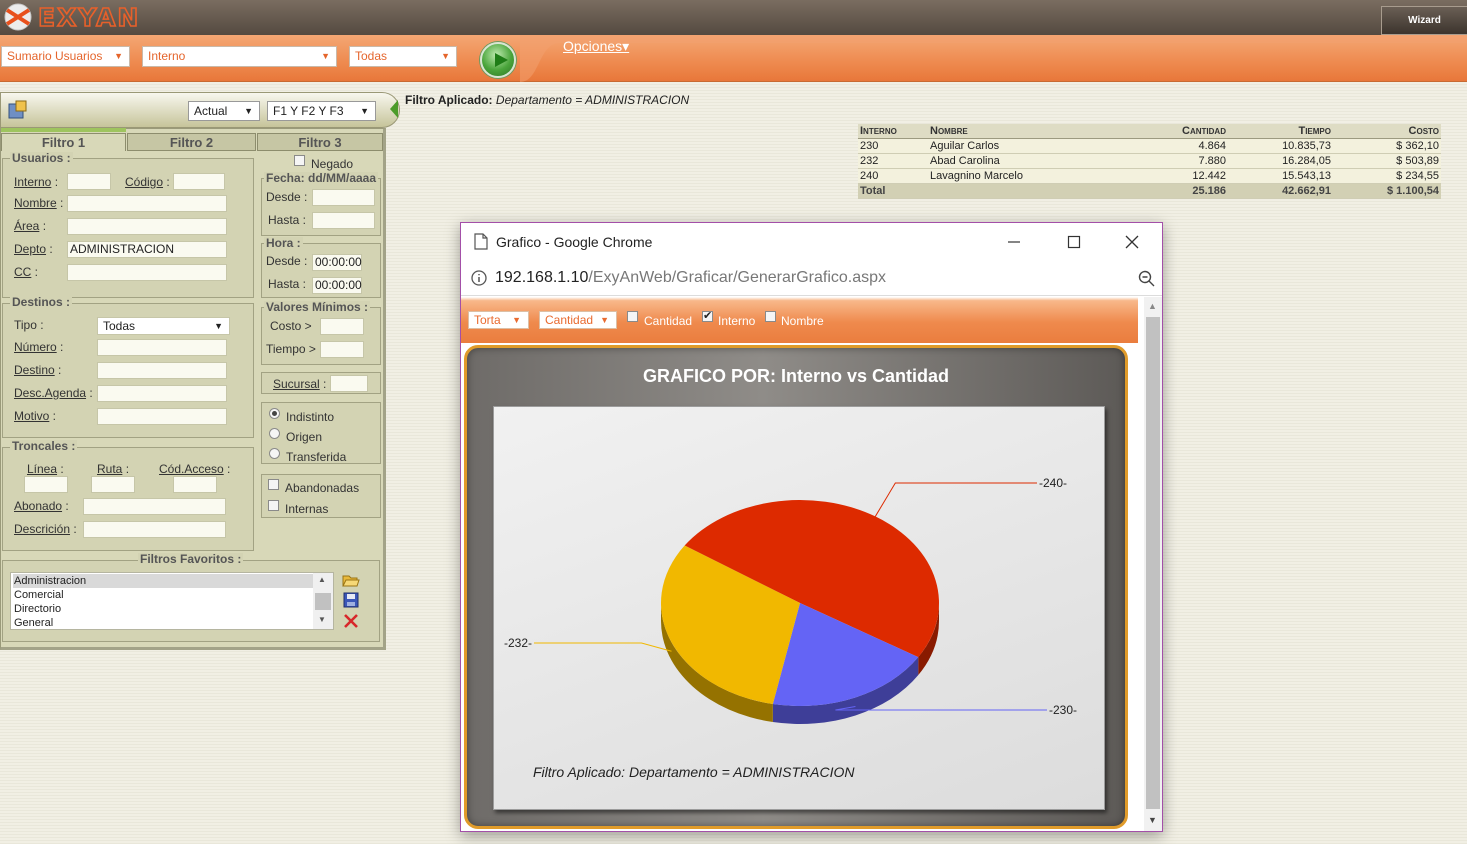  Describe the element at coordinates (147, 249) in the screenshot. I see `depto-input: ADMINISTRACION` at that location.